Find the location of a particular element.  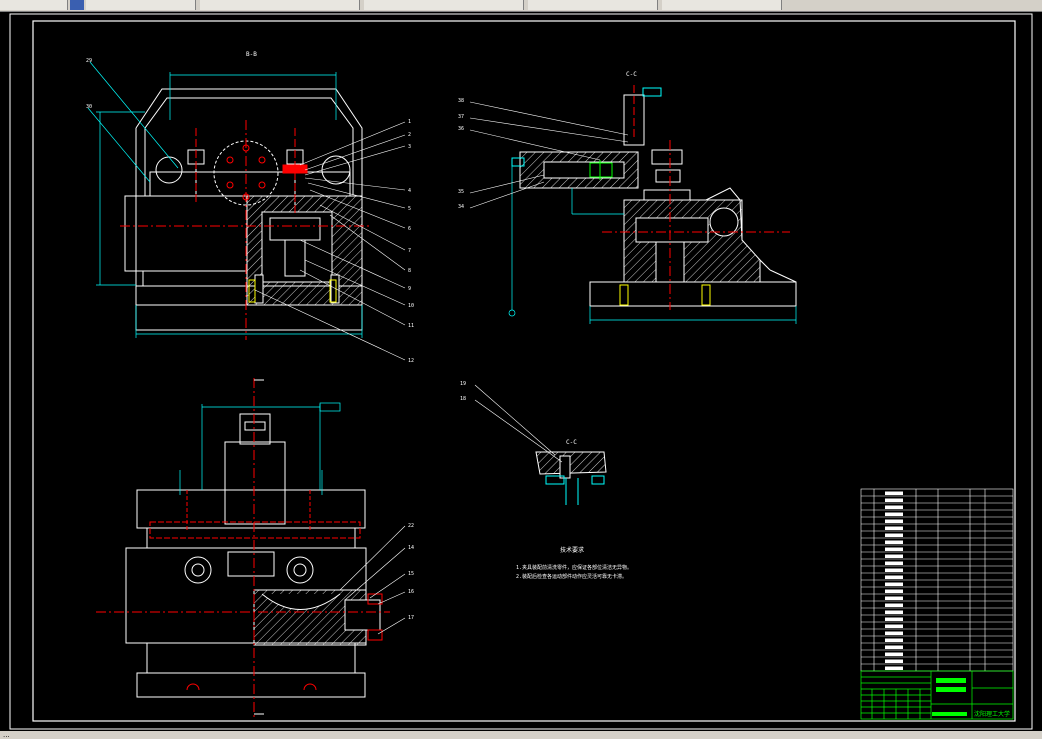

plan-dimensions is located at coordinates (260, 448).